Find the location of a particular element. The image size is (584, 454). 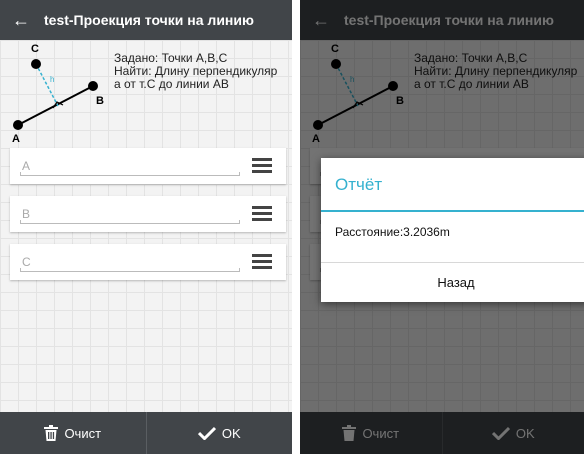

back-button: Назад is located at coordinates (452, 282).